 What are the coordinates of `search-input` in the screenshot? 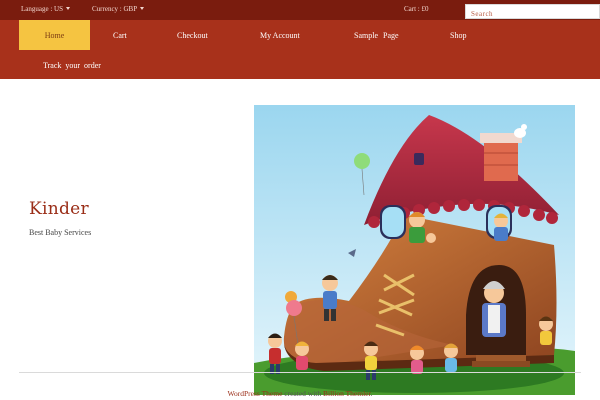 It's located at (532, 11).